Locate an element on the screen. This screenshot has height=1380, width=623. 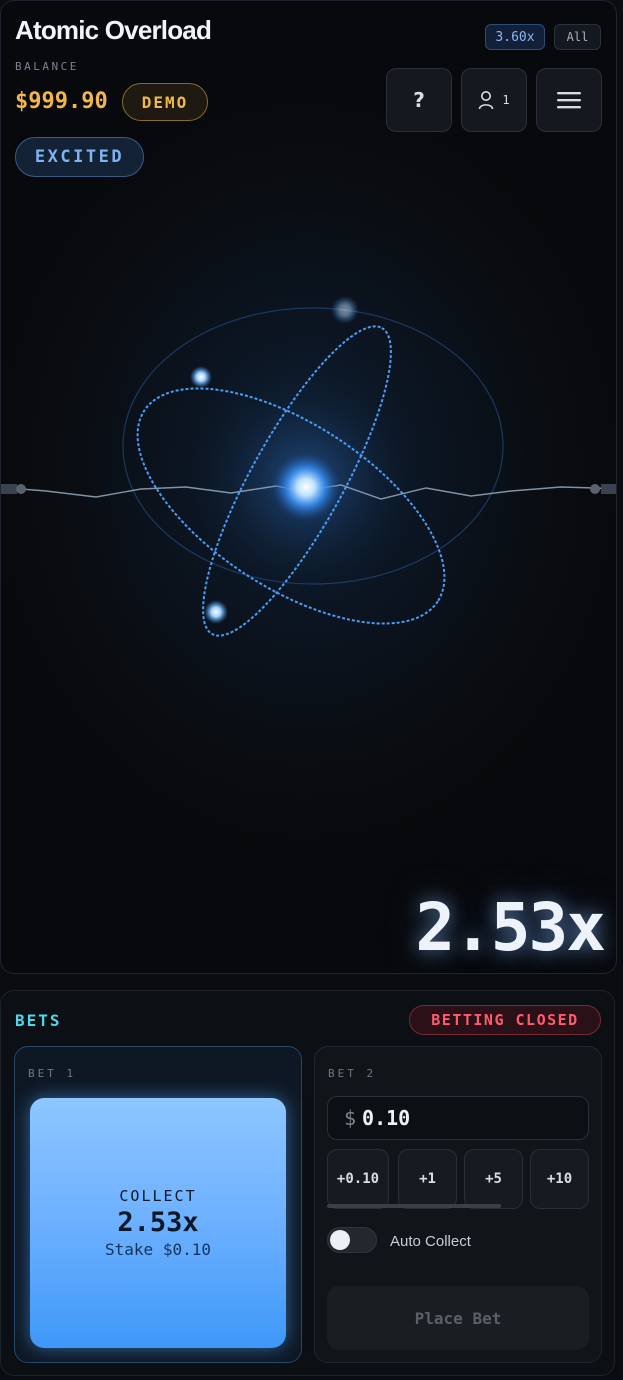
all-filter-pill: All is located at coordinates (577, 37).